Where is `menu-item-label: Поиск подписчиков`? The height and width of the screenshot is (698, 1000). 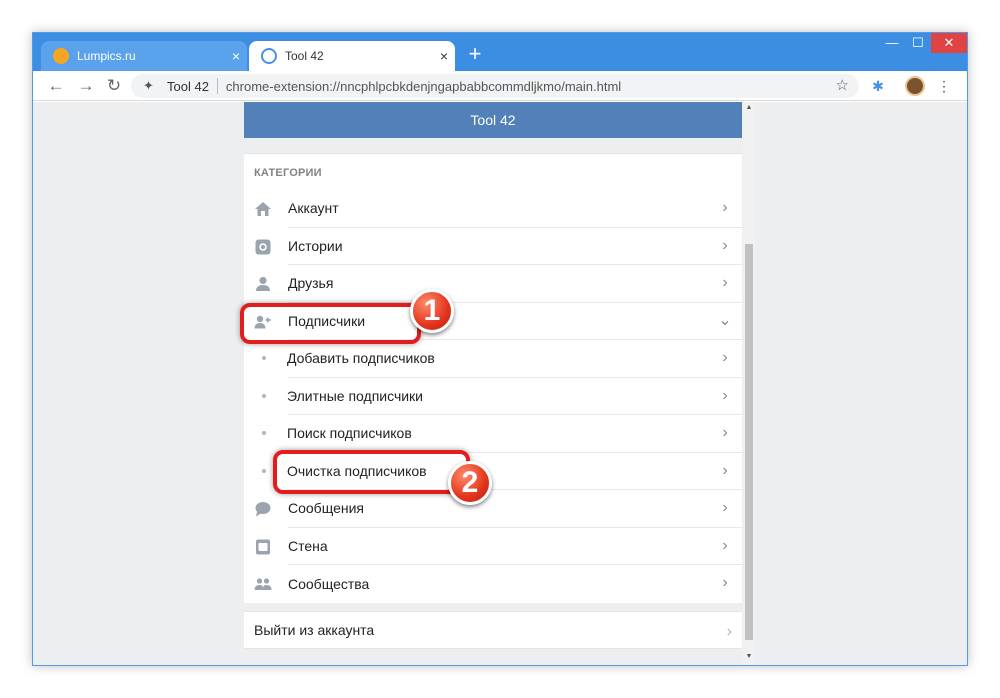
menu-item-label: Поиск подписчиков is located at coordinates (349, 433).